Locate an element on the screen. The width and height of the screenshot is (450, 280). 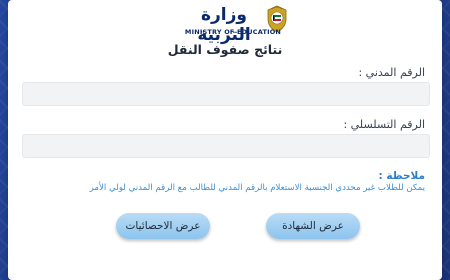
show-certificate-button: عرض الشهادة is located at coordinates (313, 226).